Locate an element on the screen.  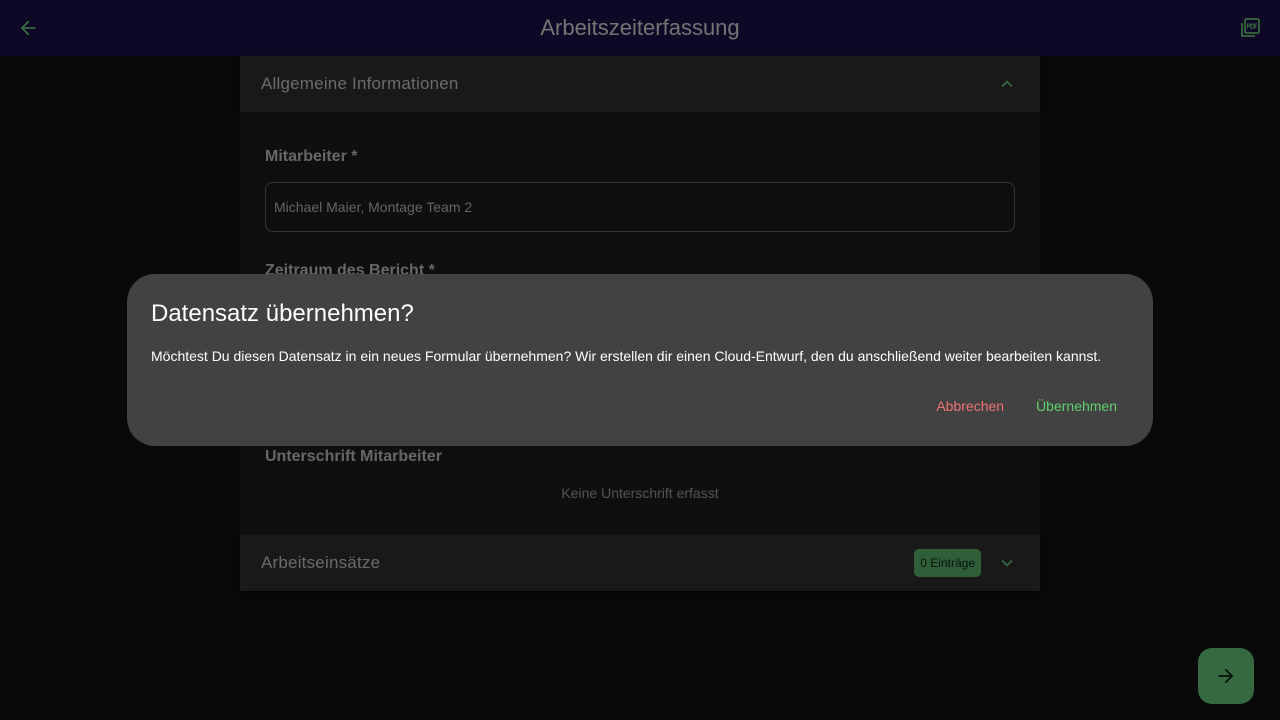
cancel-button: Abbrechen is located at coordinates (970, 406).